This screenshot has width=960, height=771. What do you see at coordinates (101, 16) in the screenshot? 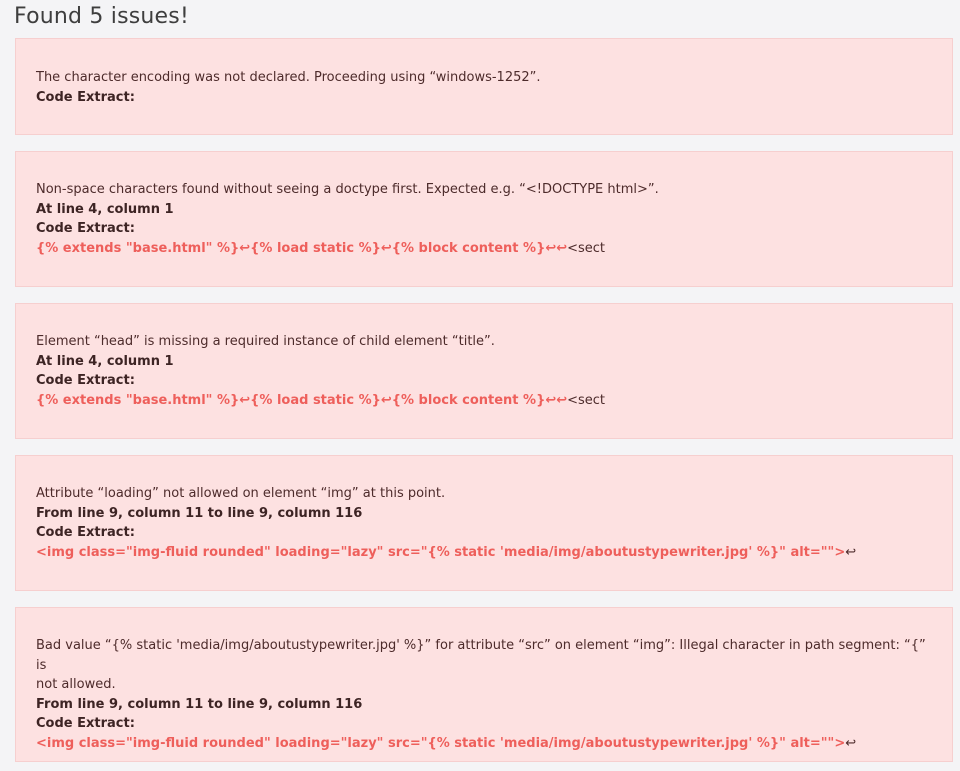
I see `page-title: Found 5 issues!` at bounding box center [101, 16].